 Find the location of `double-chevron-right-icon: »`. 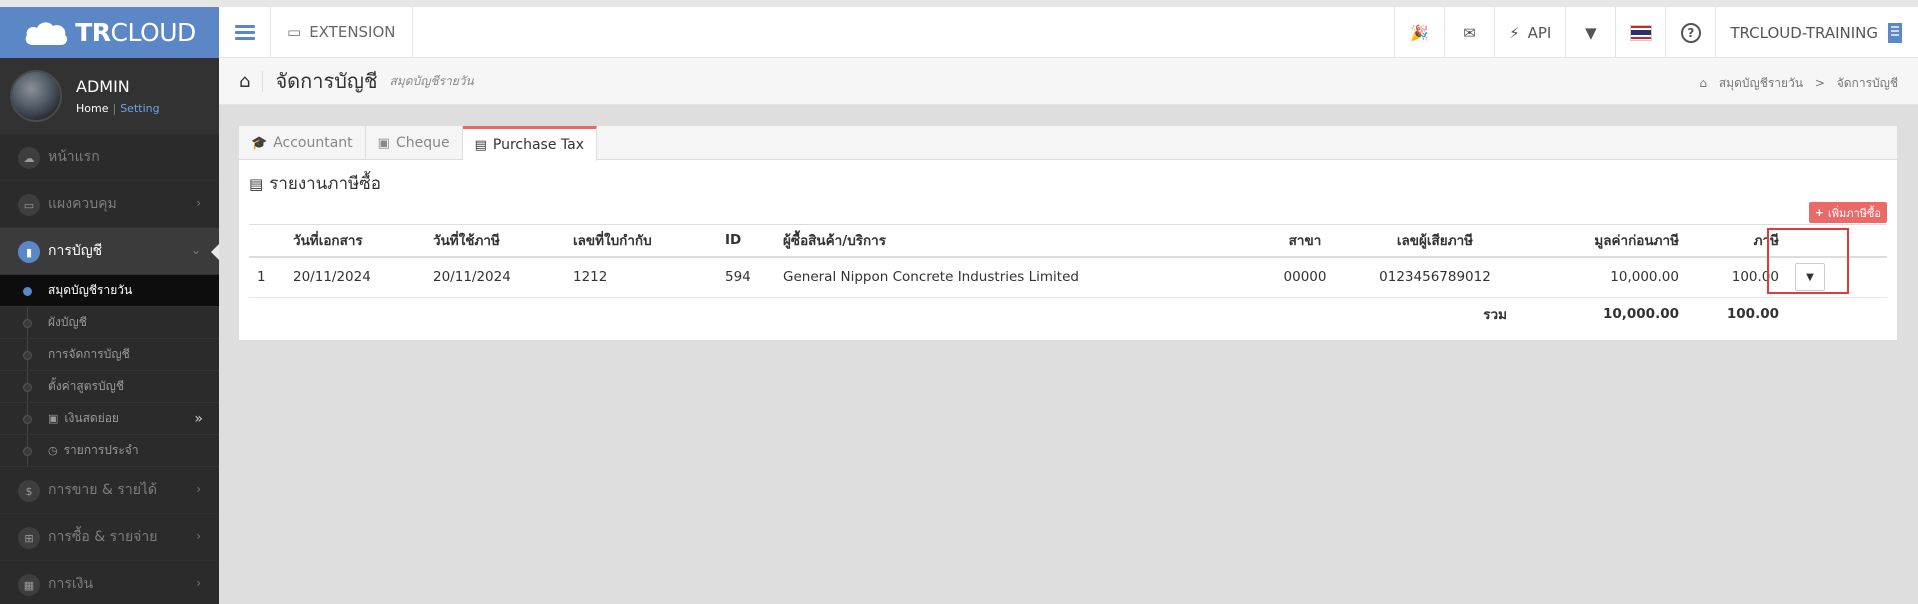

double-chevron-right-icon: » is located at coordinates (198, 418).